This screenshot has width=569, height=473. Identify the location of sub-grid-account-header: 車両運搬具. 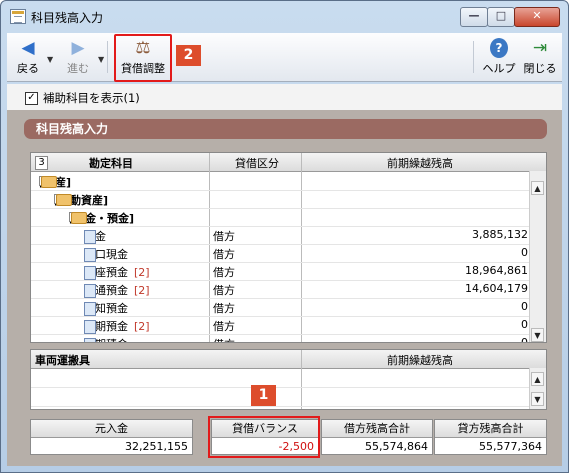
(62, 360).